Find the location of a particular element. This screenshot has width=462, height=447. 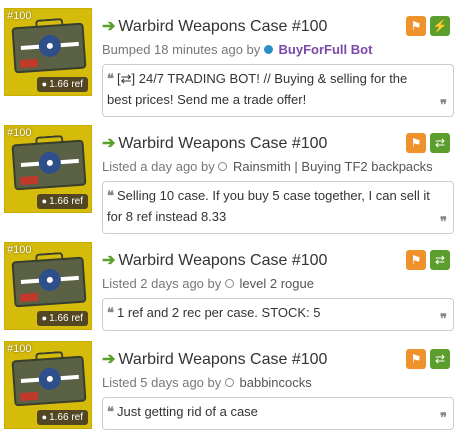

listing-meta: Listed 2 days ago by level 2 rogue is located at coordinates (208, 283).